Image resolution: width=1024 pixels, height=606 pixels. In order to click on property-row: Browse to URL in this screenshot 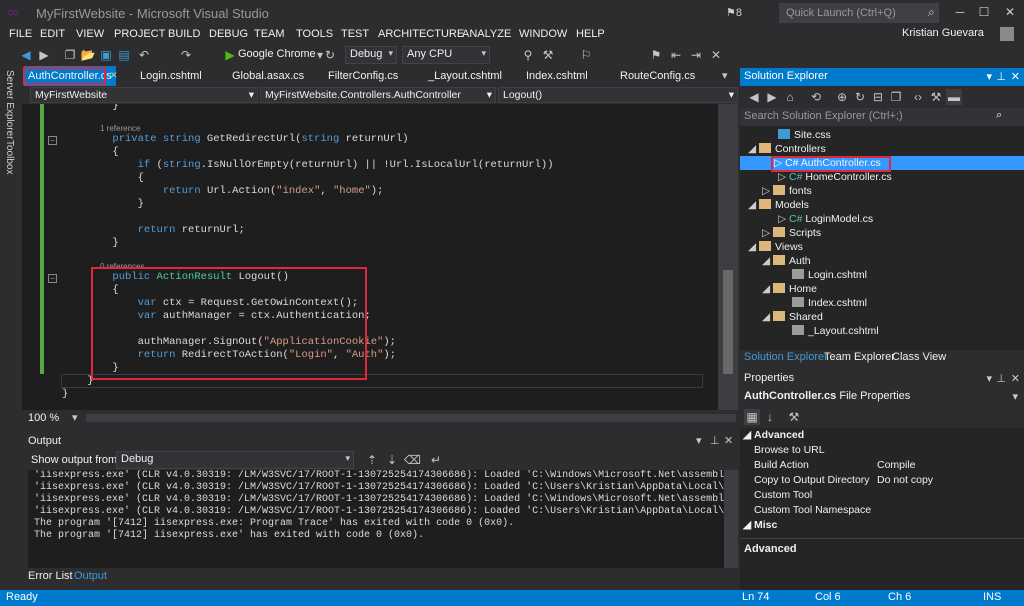, I will do `click(882, 450)`.